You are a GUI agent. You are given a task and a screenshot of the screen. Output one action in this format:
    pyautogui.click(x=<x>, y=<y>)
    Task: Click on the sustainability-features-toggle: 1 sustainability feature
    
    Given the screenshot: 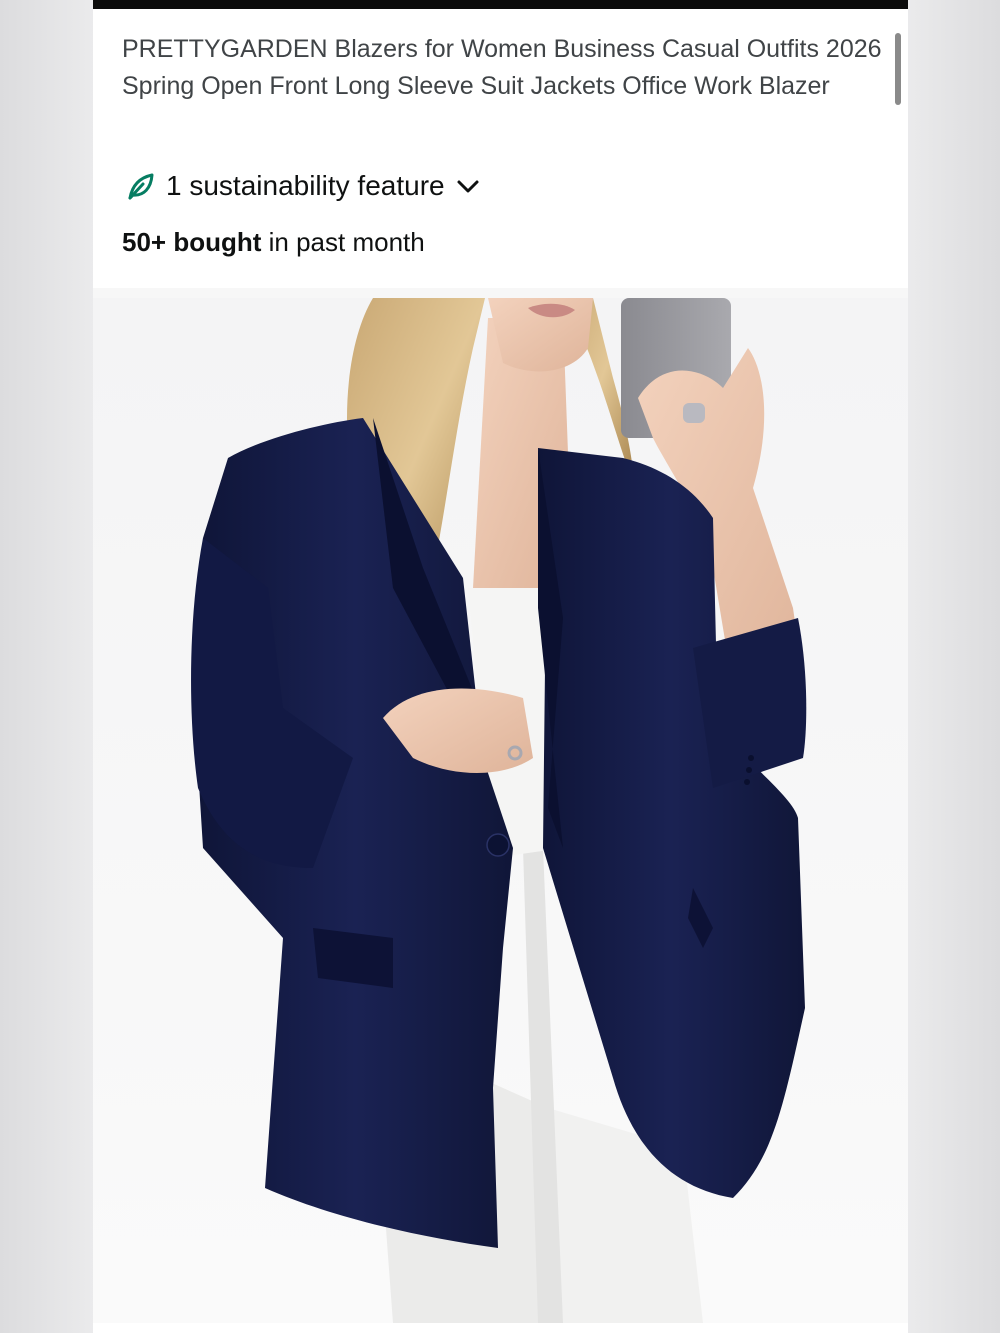 What is the action you would take?
    pyautogui.click(x=303, y=186)
    